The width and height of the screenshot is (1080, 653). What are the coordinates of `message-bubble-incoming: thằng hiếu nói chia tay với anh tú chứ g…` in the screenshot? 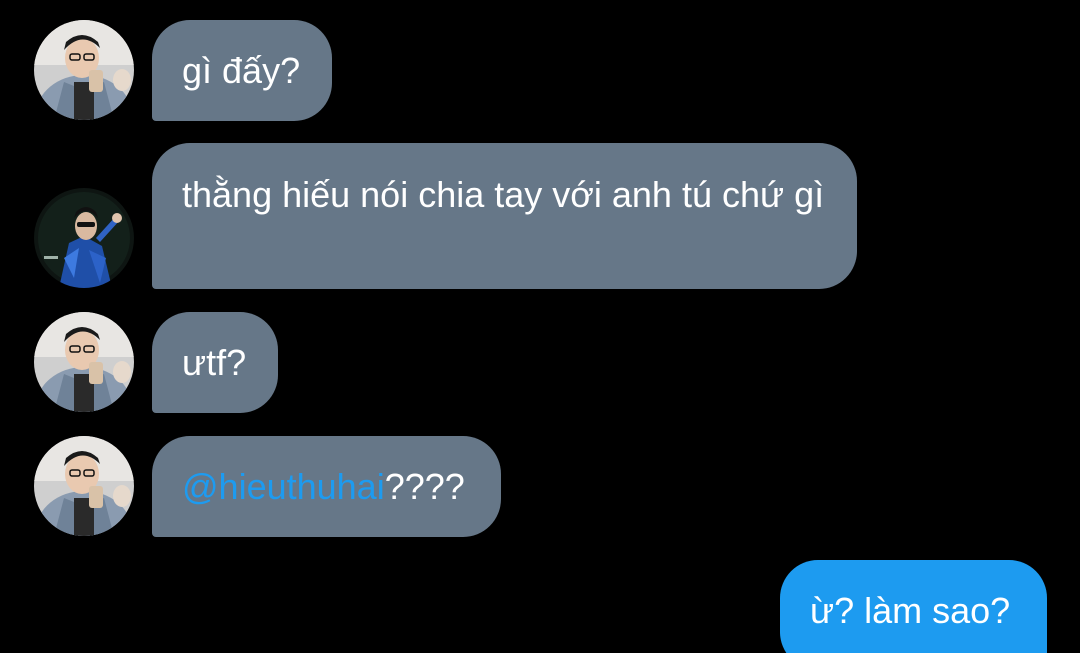 It's located at (504, 216).